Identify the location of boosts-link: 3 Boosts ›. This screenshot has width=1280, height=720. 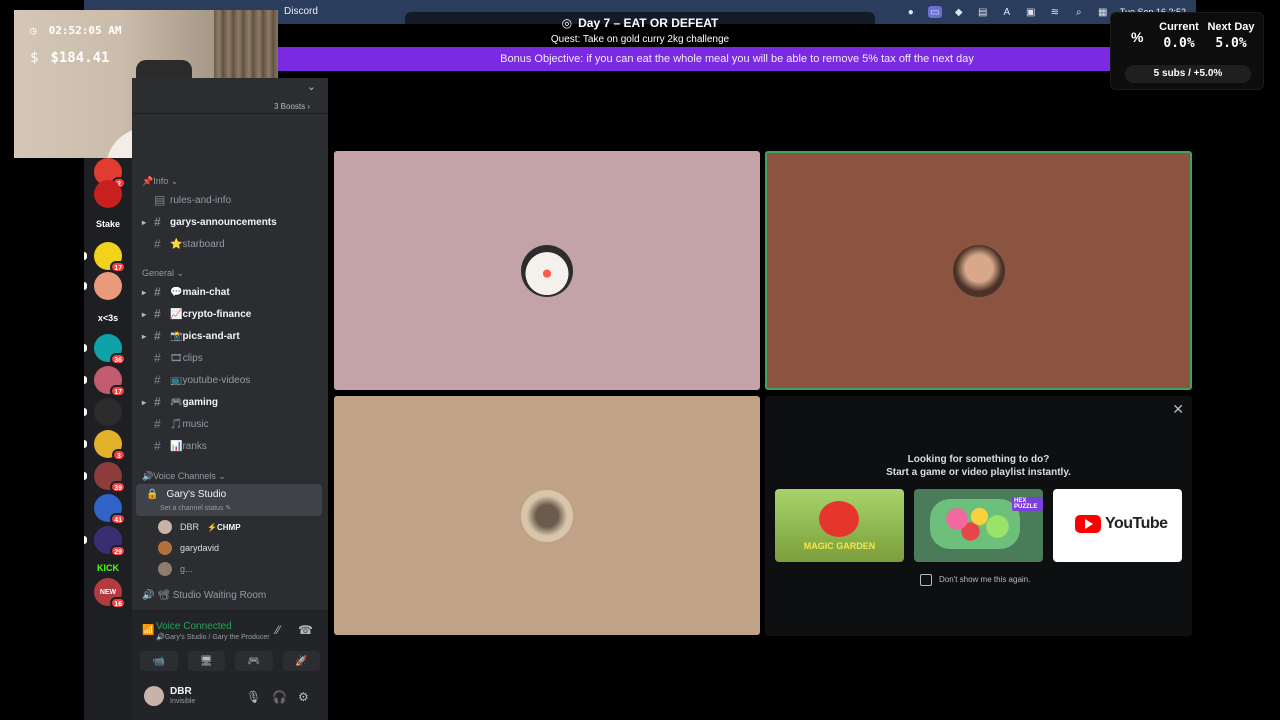
(292, 106).